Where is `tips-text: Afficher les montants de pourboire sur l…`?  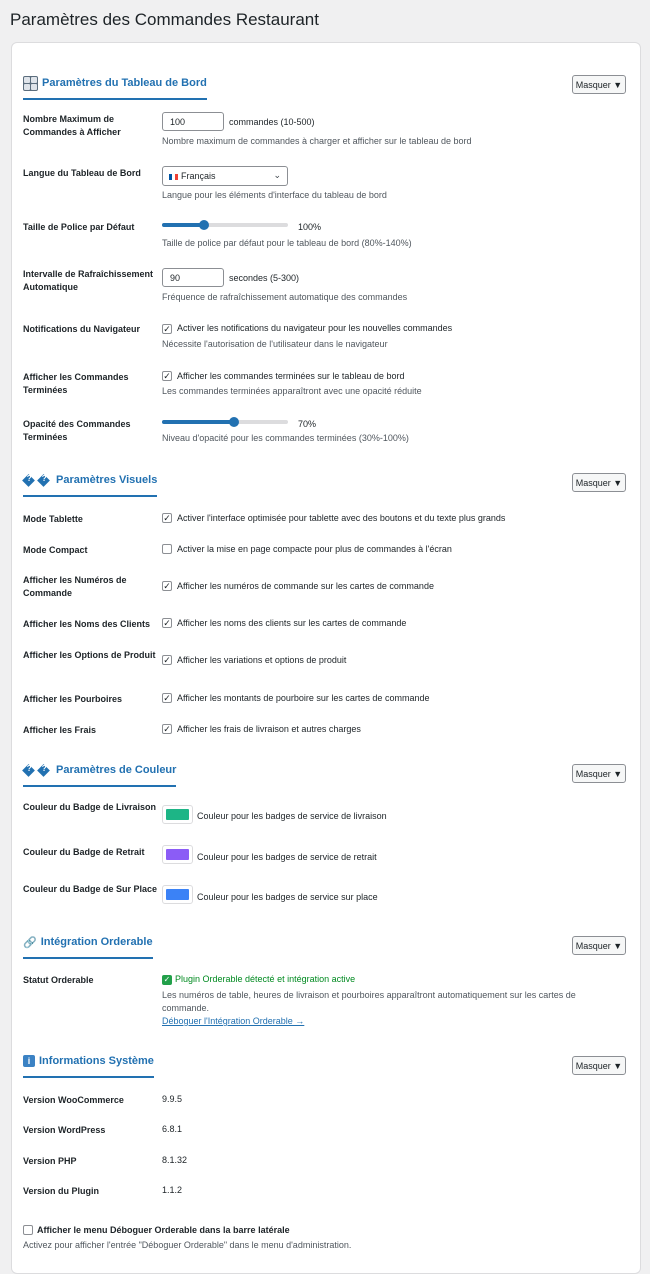
tips-text: Afficher les montants de pourboire sur l… is located at coordinates (303, 698).